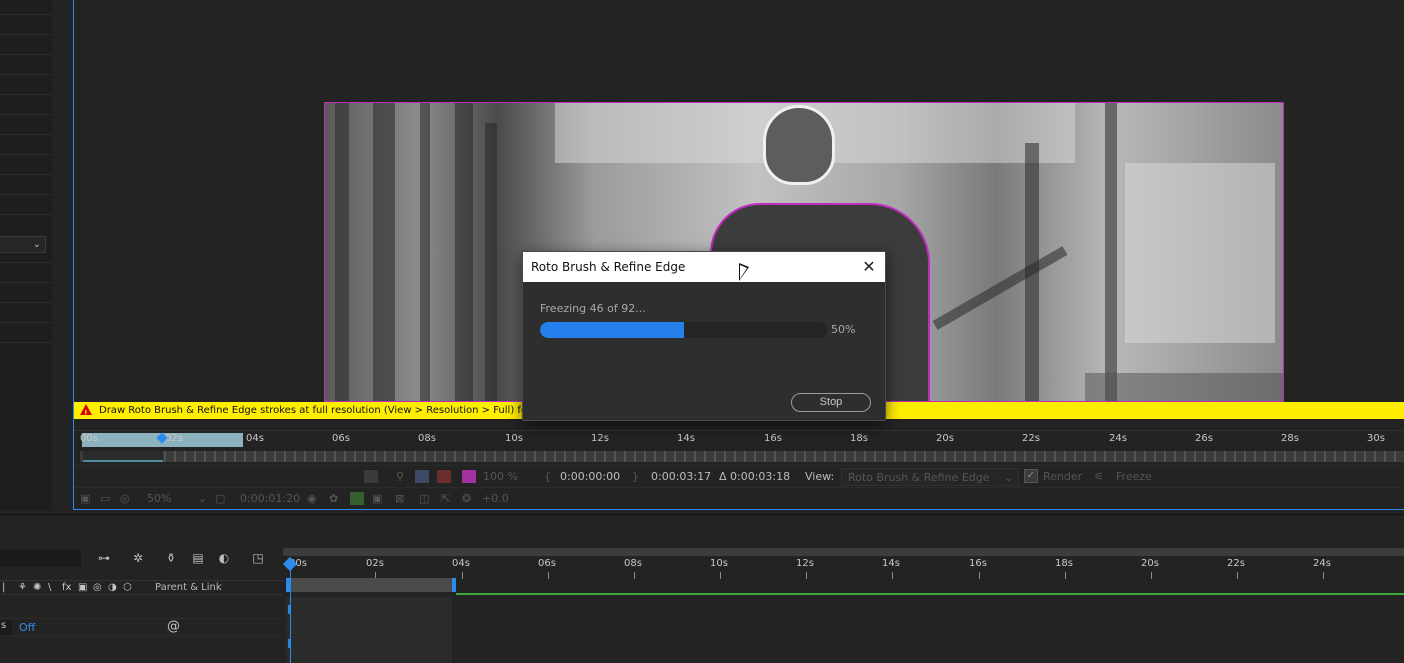 The width and height of the screenshot is (1404, 663). I want to click on alpha-icon, so click(371, 476).